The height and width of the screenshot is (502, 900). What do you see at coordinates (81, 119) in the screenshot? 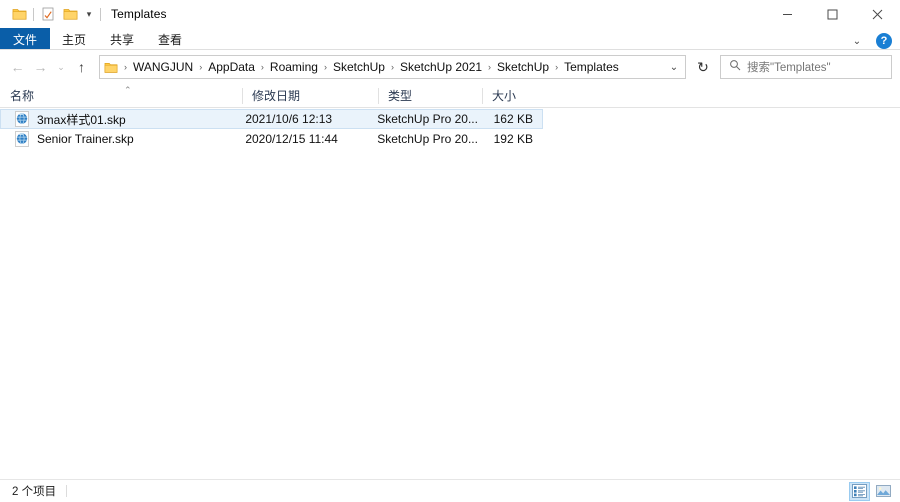
I see `file-name: 3max样式01.skp` at bounding box center [81, 119].